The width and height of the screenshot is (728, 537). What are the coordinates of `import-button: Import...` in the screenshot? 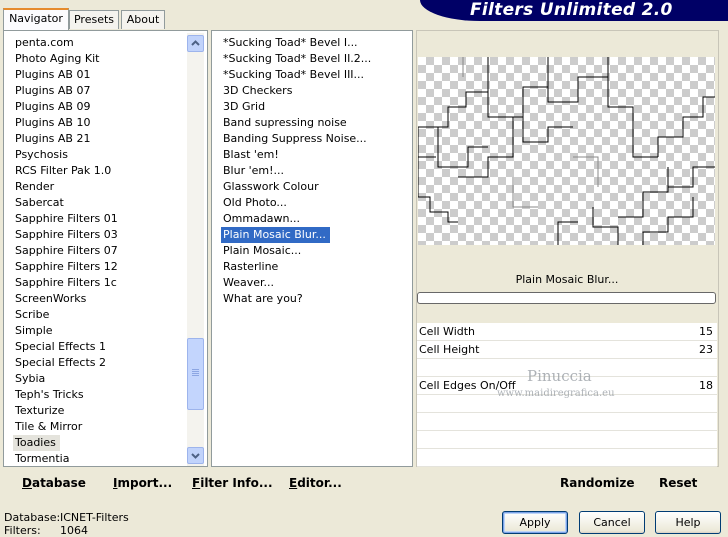 It's located at (142, 483).